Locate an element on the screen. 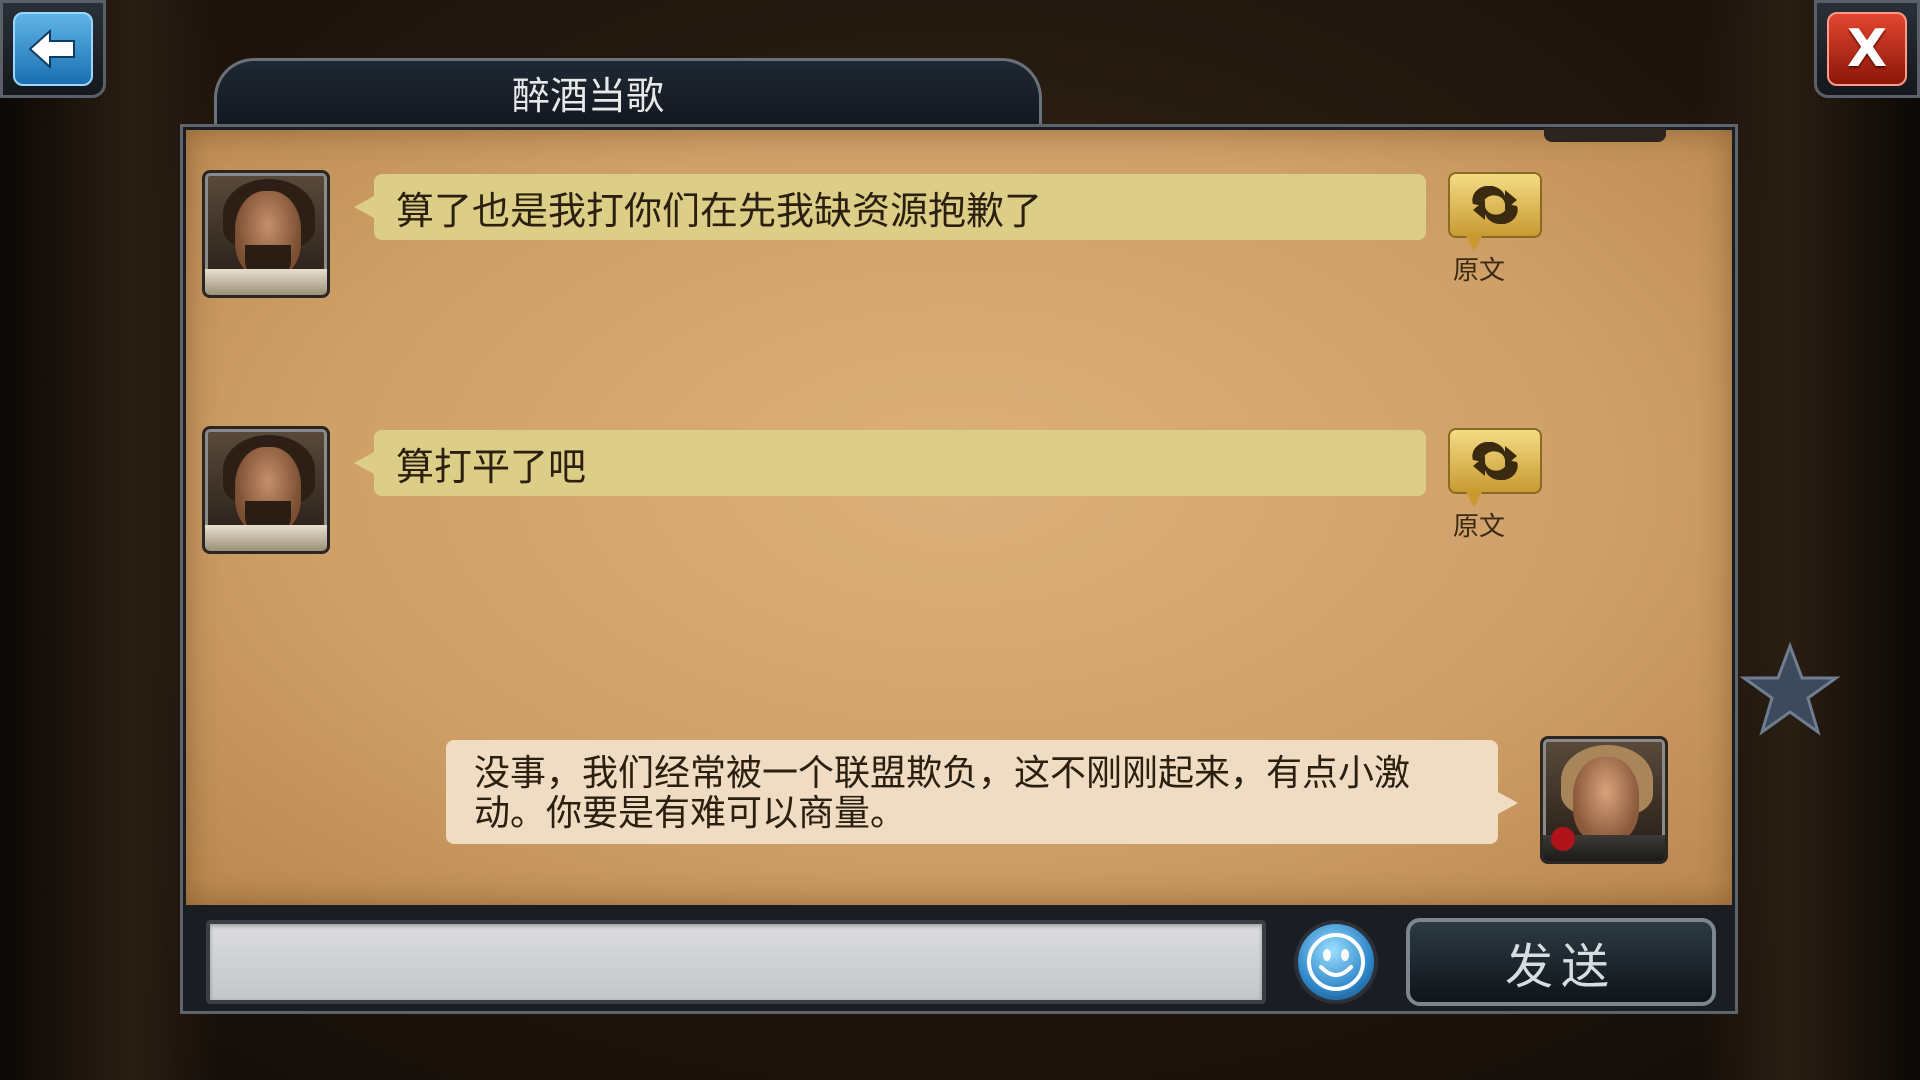  close-x-icon: X is located at coordinates (1867, 49).